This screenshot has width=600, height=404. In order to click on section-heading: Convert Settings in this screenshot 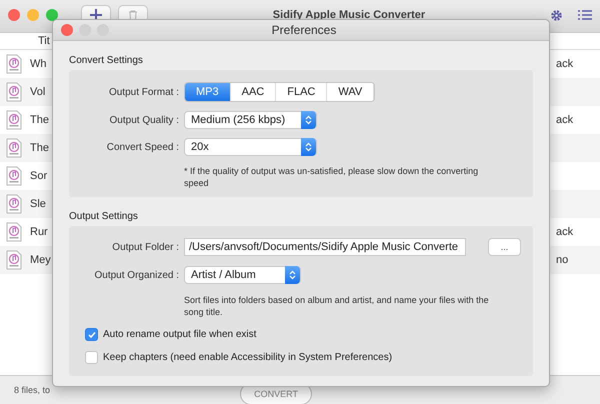, I will do `click(106, 60)`.